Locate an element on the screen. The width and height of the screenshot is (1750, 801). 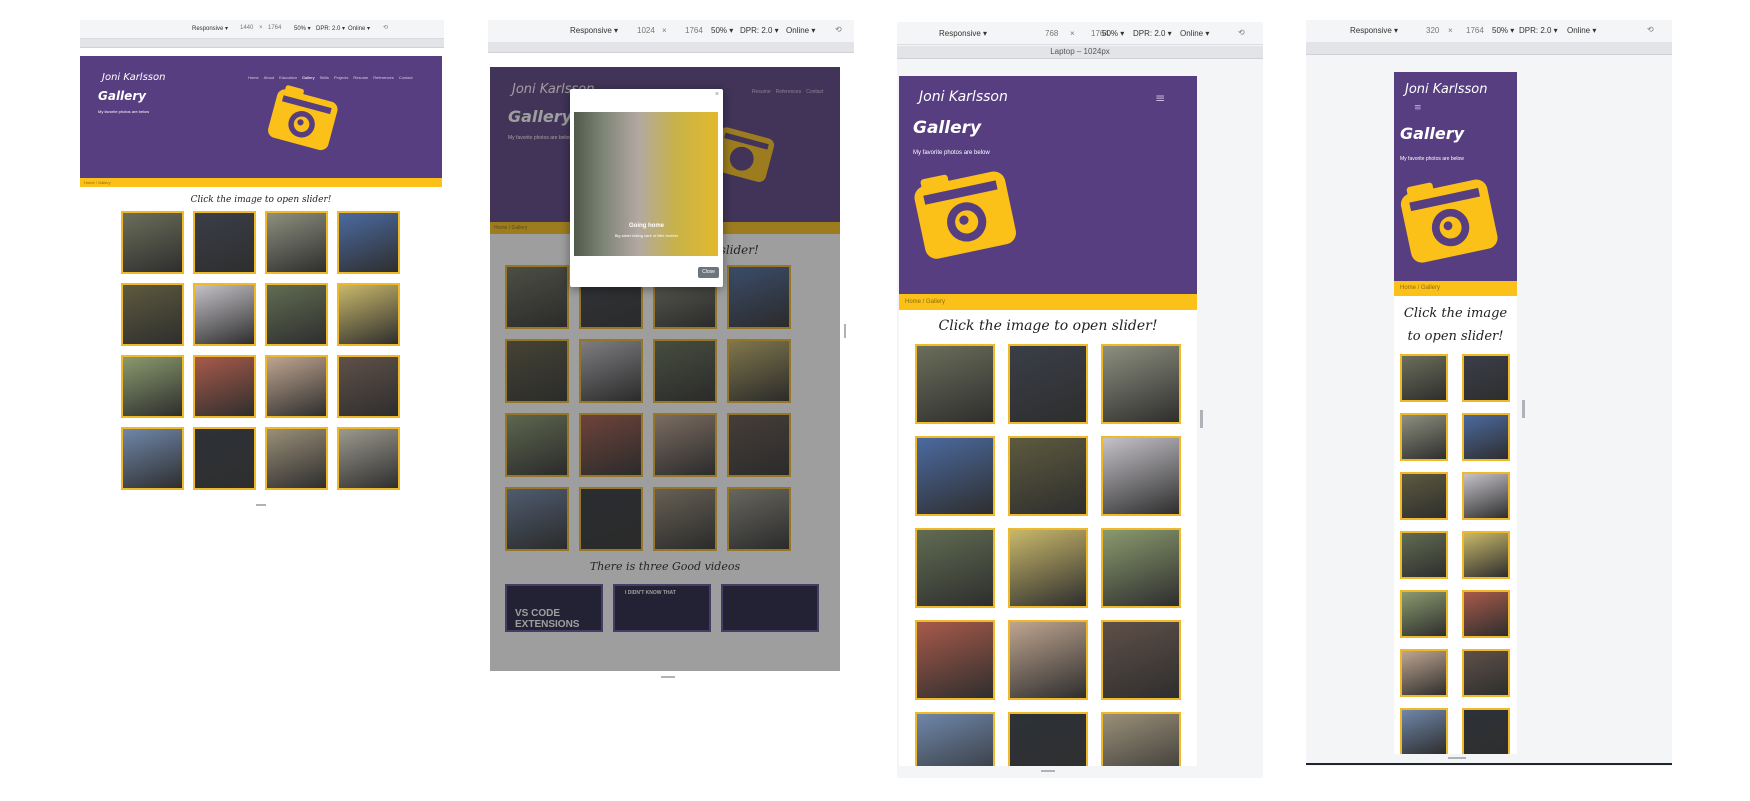
nav-item-contact: Contact is located at coordinates (406, 77).